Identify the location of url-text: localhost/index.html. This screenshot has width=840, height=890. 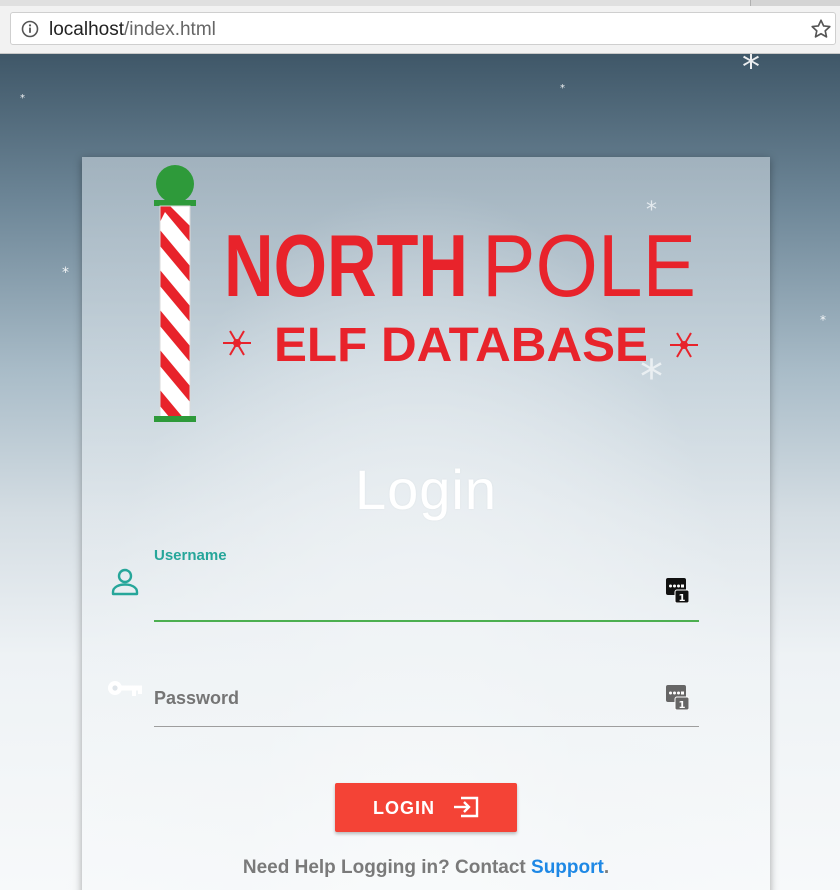
(132, 30).